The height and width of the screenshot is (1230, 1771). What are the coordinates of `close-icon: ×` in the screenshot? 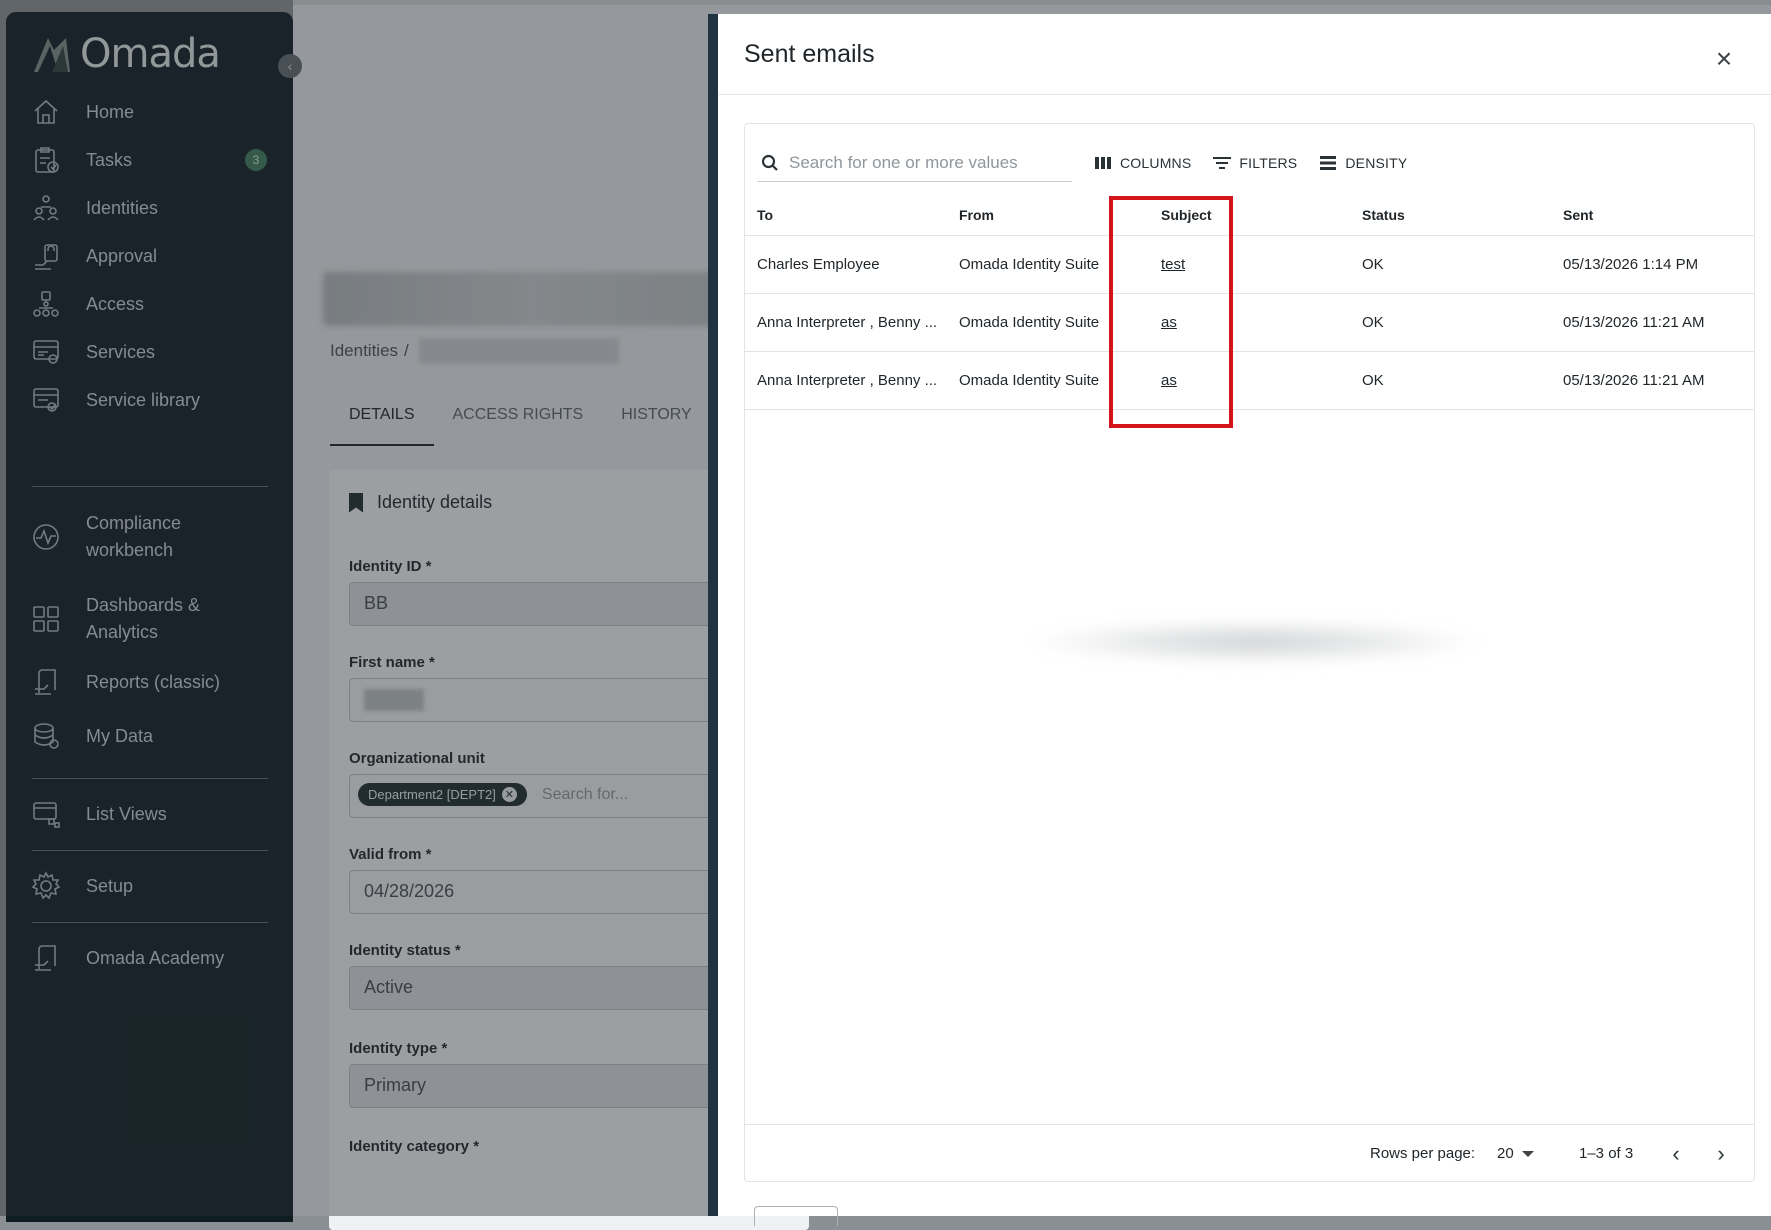 It's located at (1724, 58).